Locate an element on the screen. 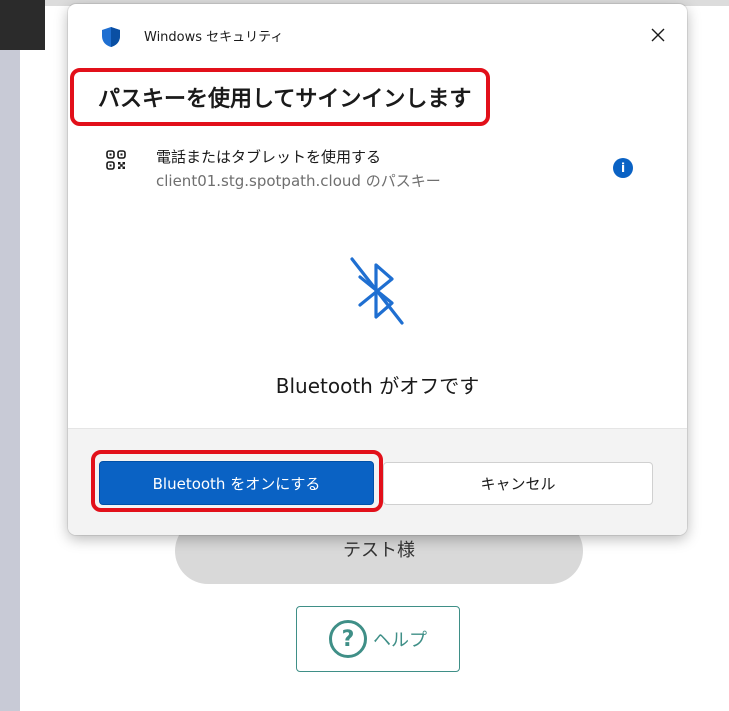  close-icon is located at coordinates (658, 35).